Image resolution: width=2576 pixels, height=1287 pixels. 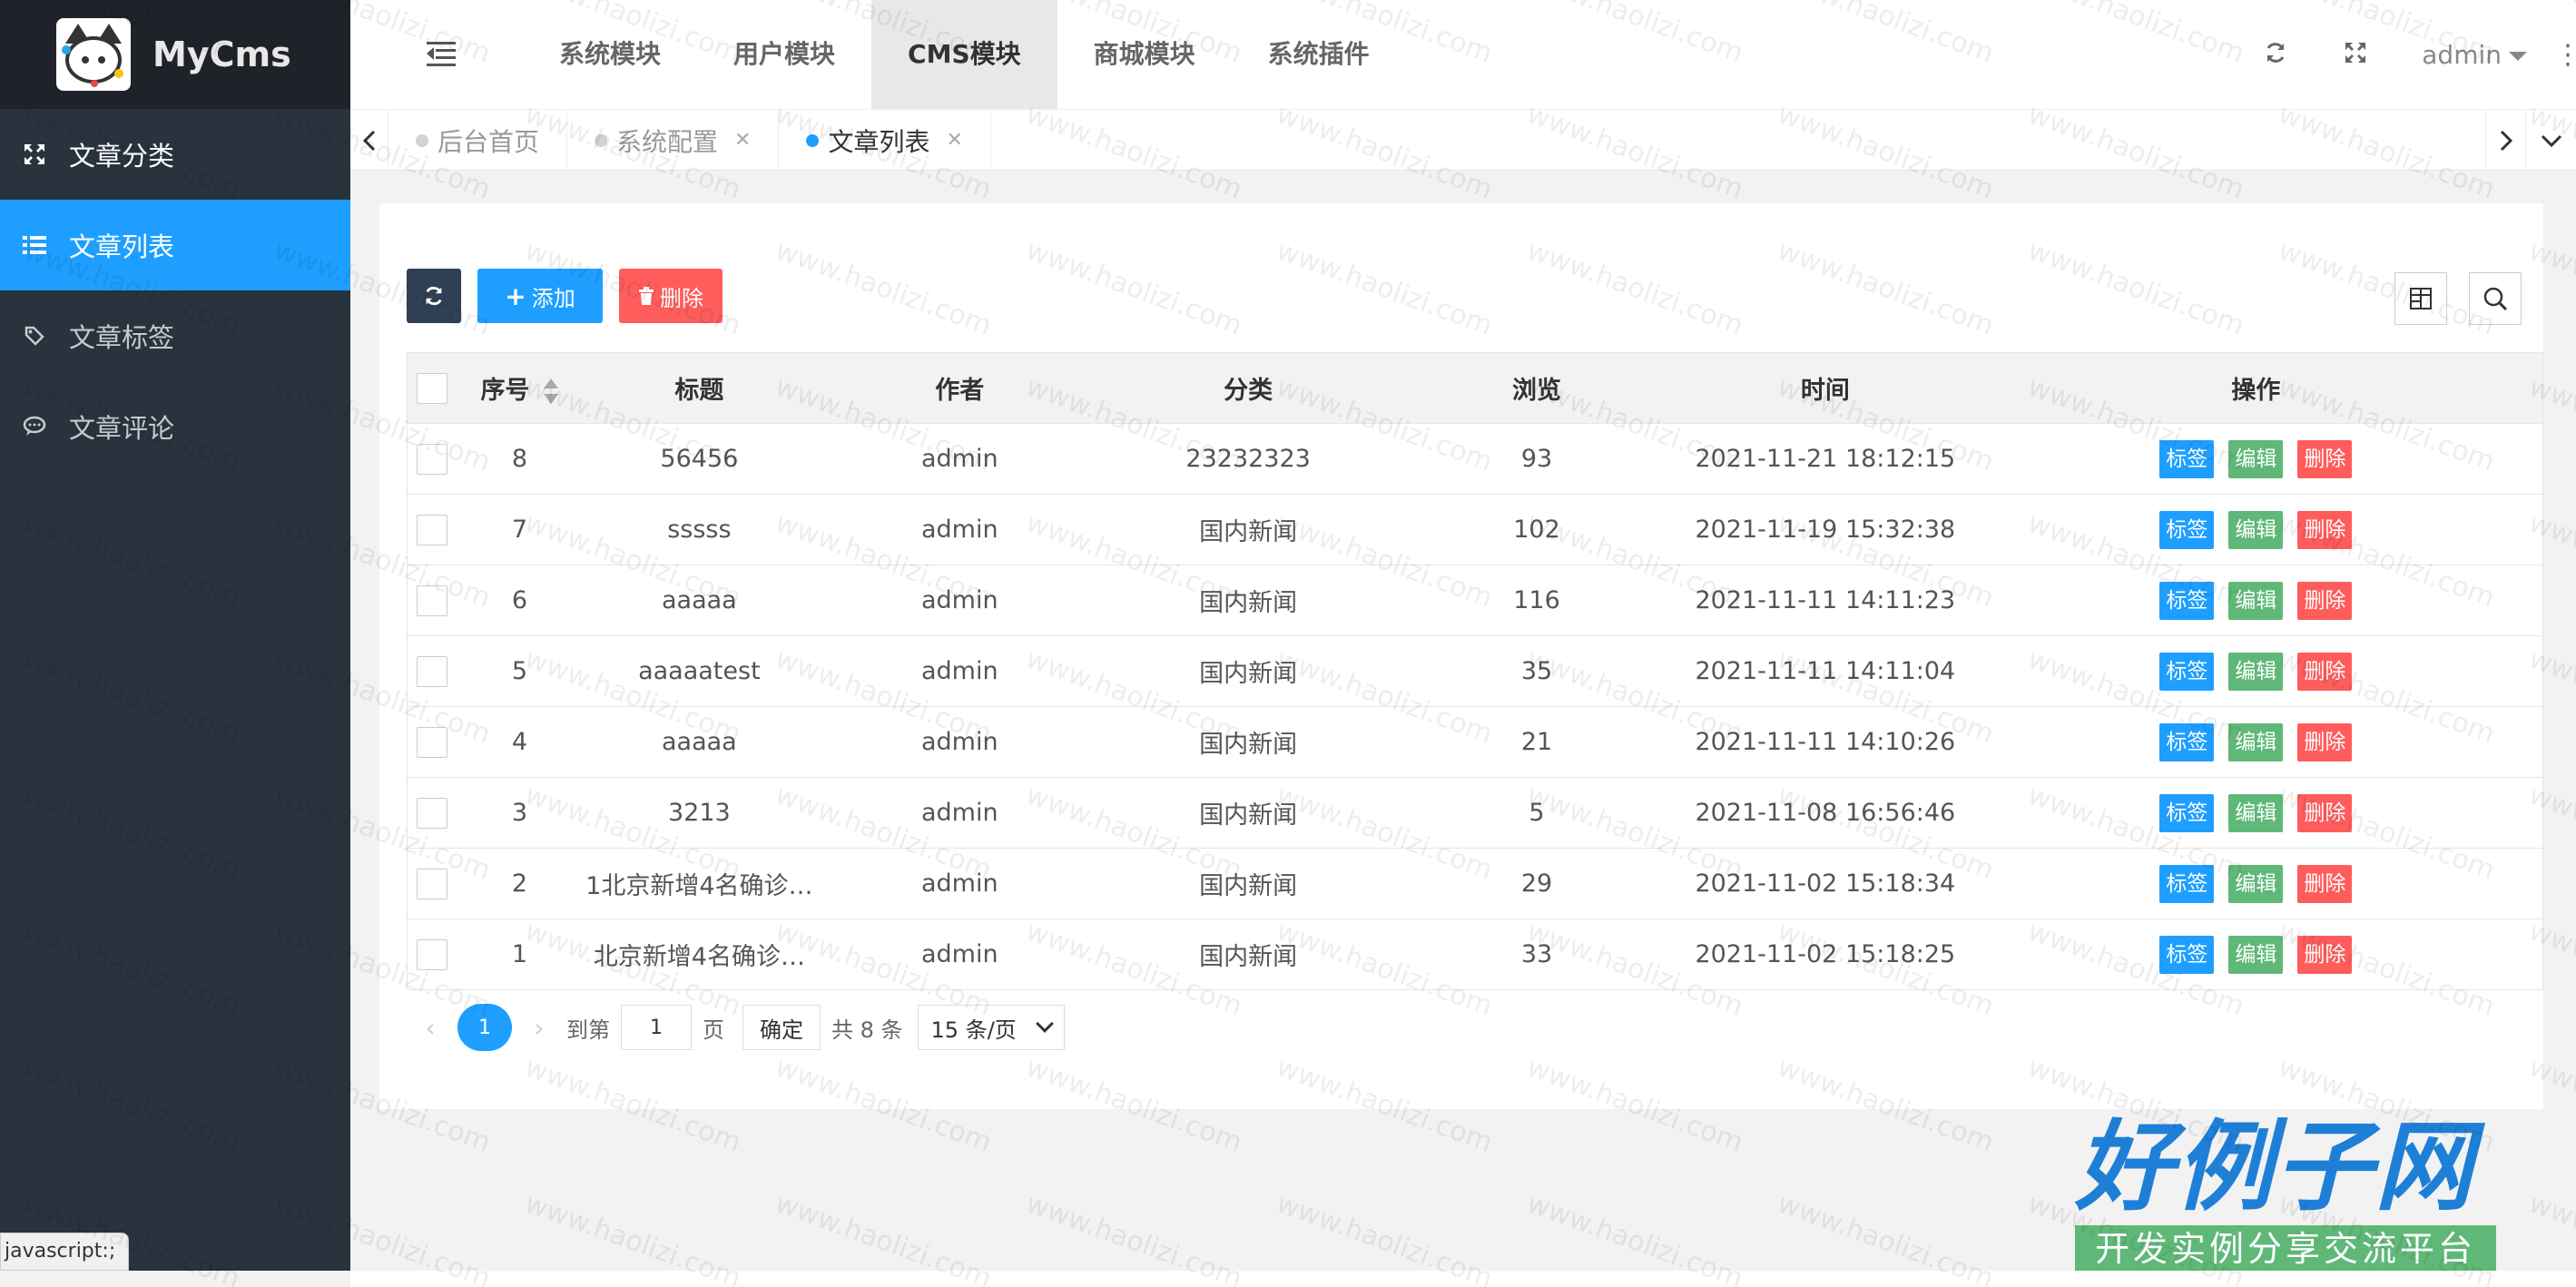 What do you see at coordinates (539, 1028) in the screenshot?
I see `next-page-icon: ›` at bounding box center [539, 1028].